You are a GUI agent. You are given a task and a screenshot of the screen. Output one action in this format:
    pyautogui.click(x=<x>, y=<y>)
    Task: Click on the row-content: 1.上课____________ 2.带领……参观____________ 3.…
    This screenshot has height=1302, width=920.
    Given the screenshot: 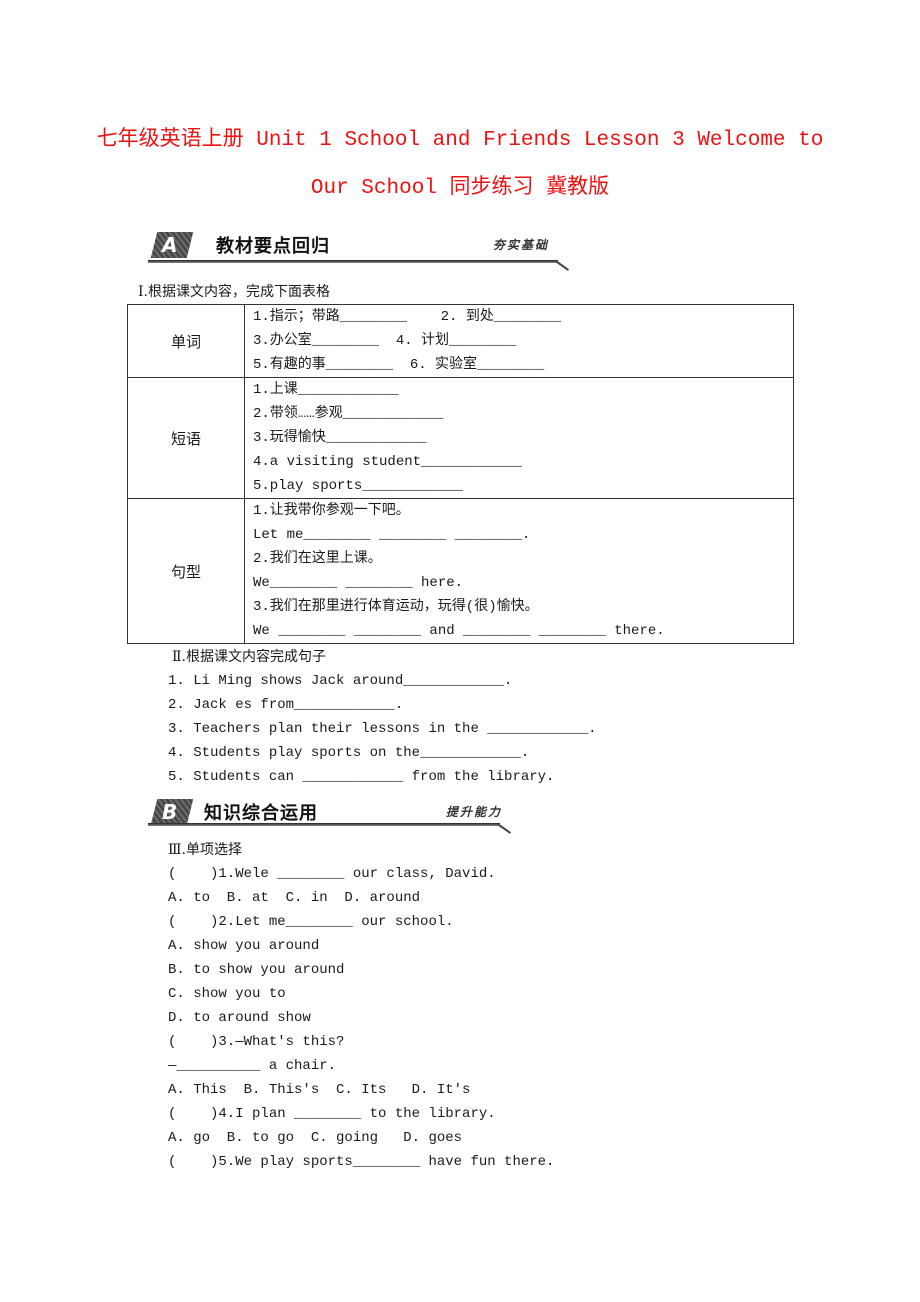 What is the action you would take?
    pyautogui.click(x=519, y=438)
    